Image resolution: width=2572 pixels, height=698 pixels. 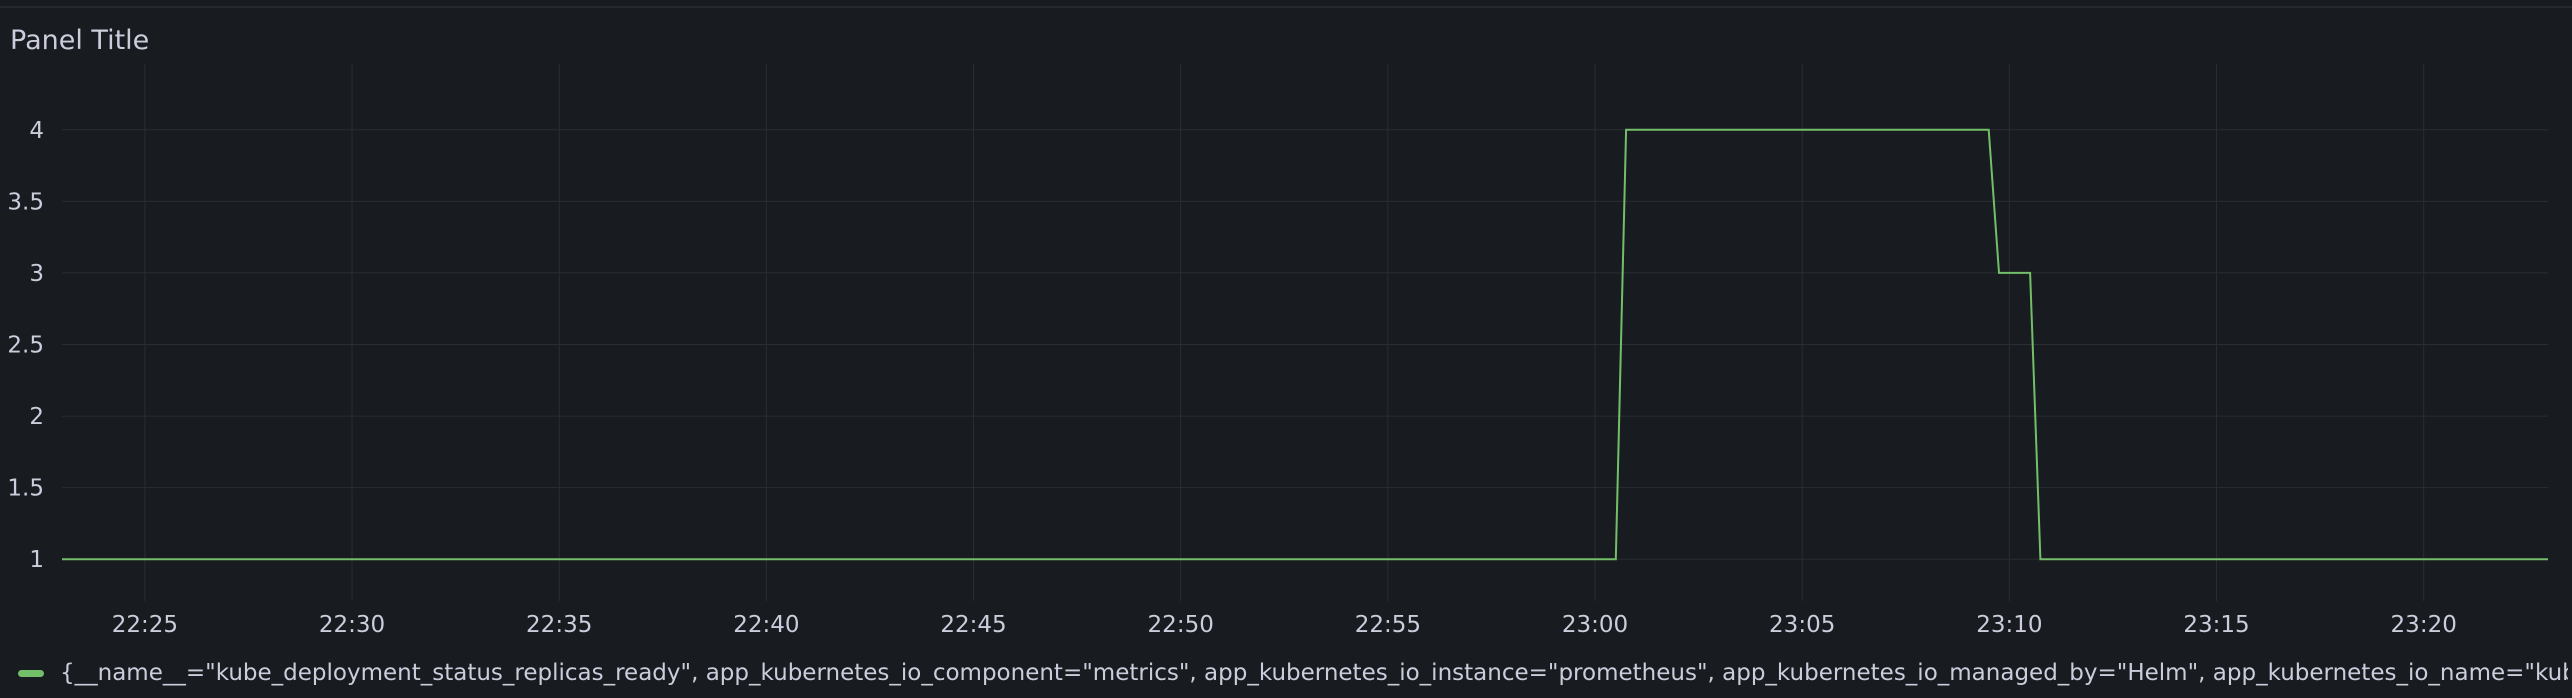 I want to click on y-tick-label: 2.5, so click(x=25, y=346).